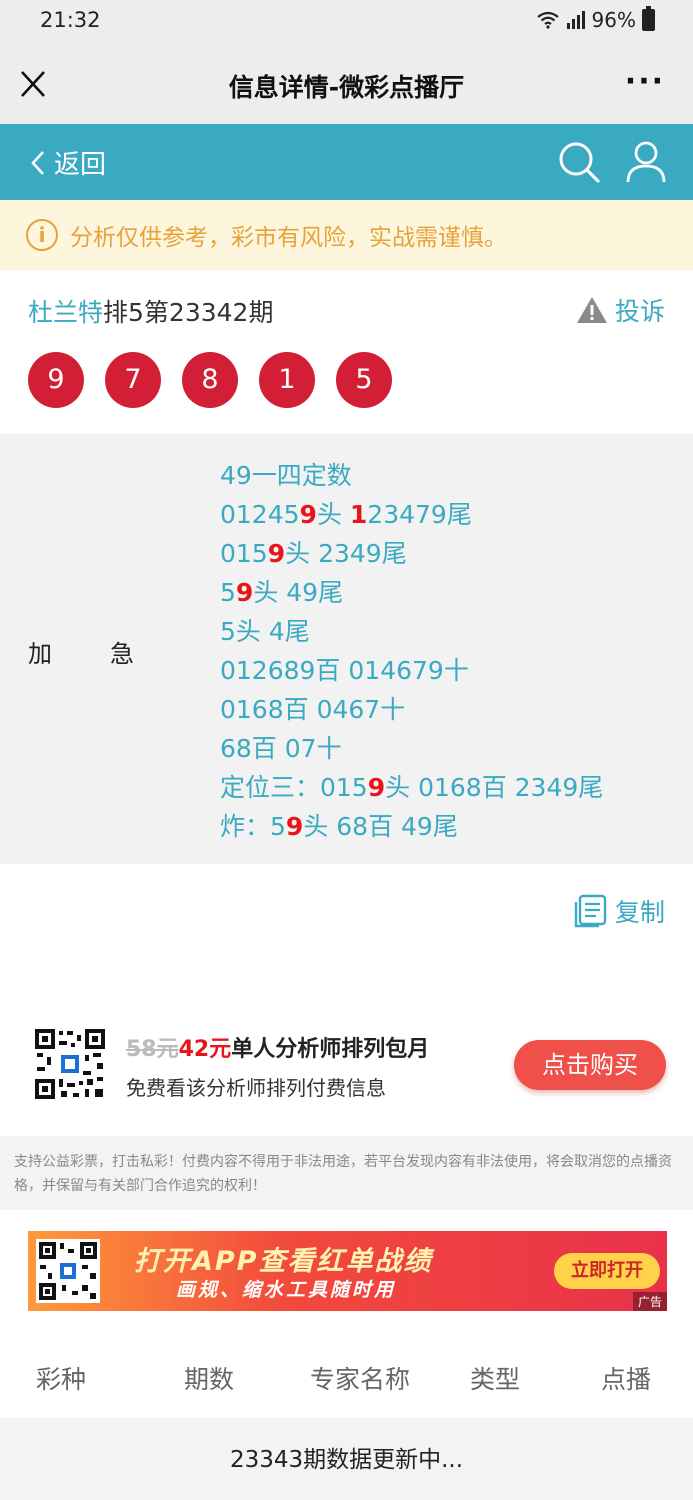  I want to click on issue-title: 杜兰特排5第23342期, so click(150, 311).